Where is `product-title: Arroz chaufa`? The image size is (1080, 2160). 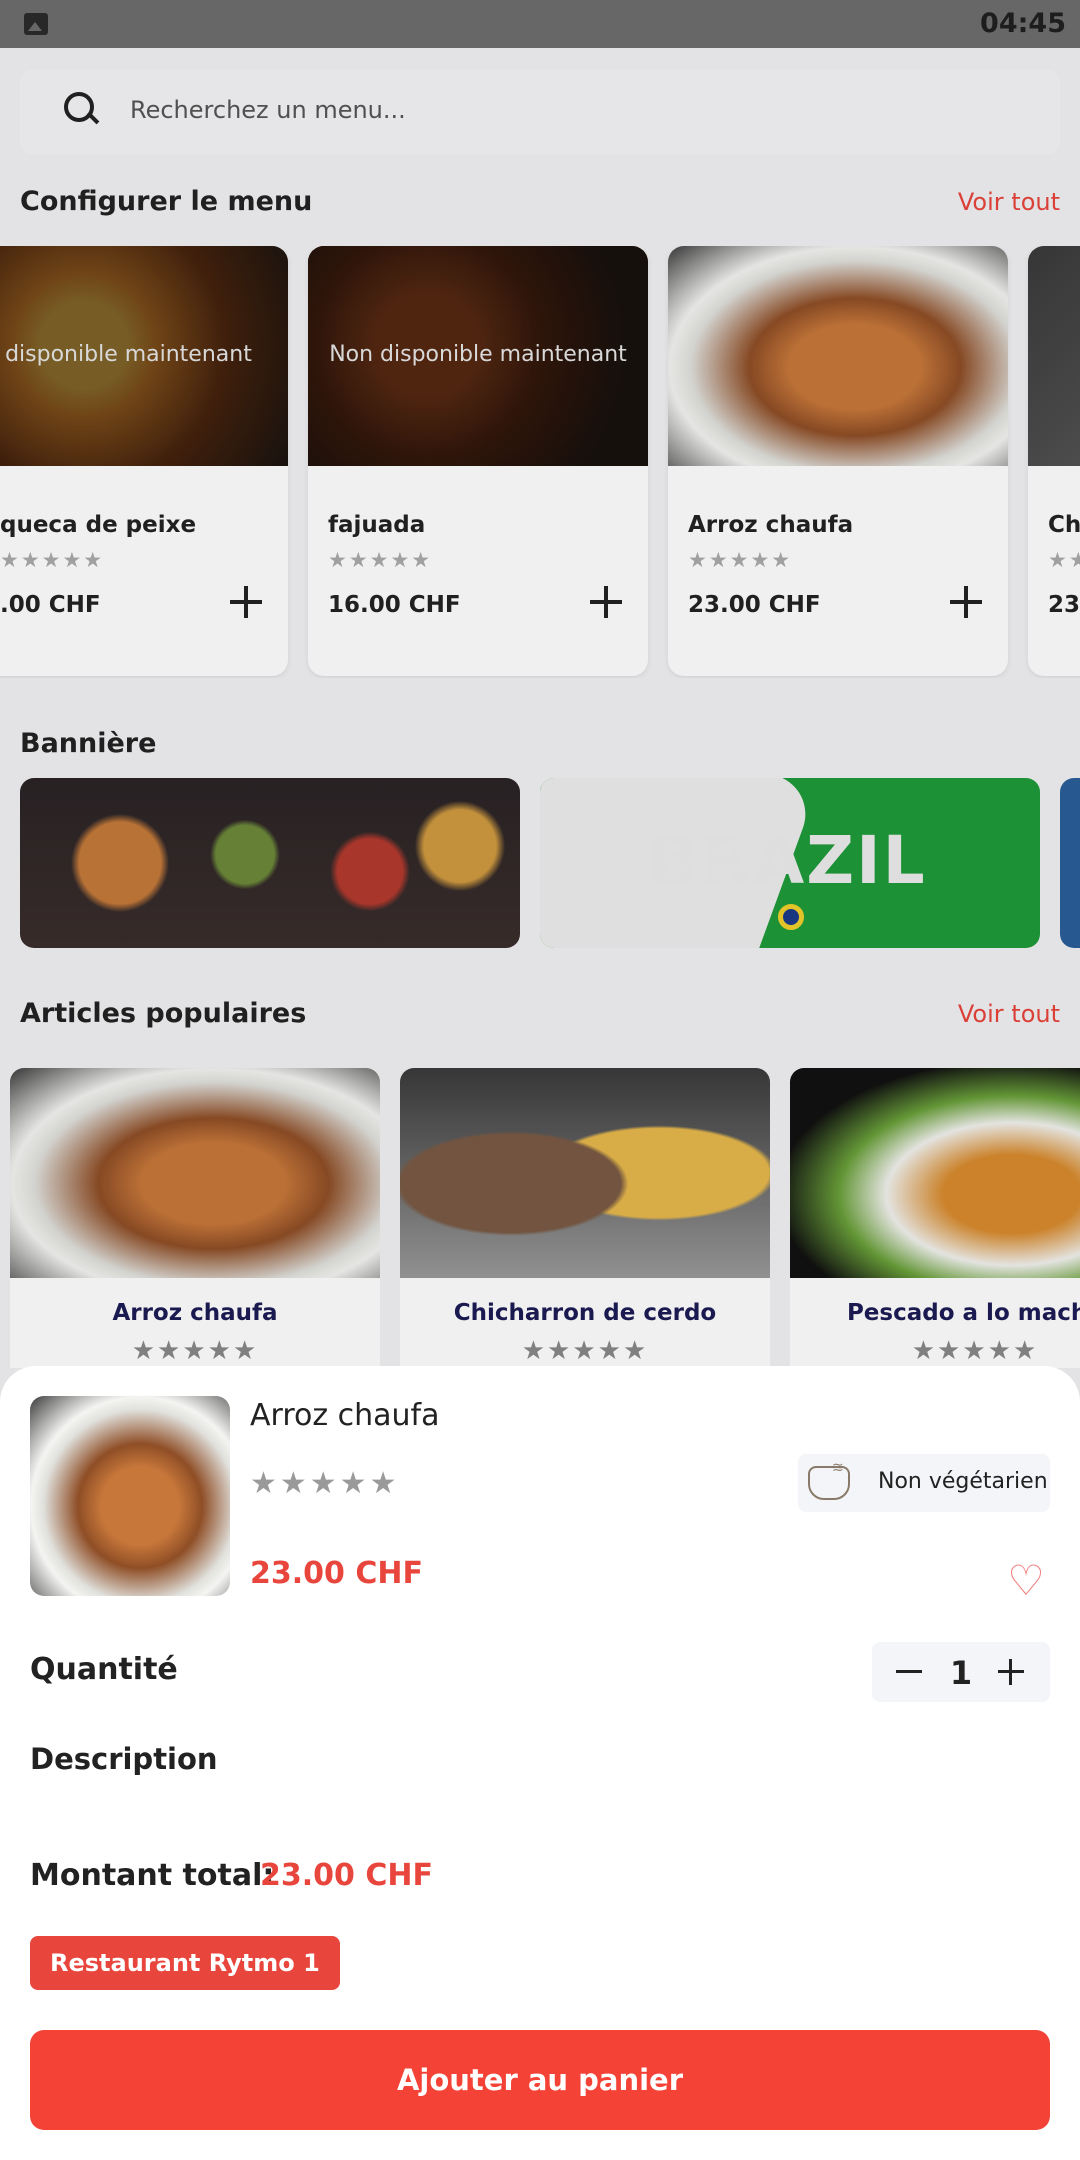 product-title: Arroz chaufa is located at coordinates (345, 1415).